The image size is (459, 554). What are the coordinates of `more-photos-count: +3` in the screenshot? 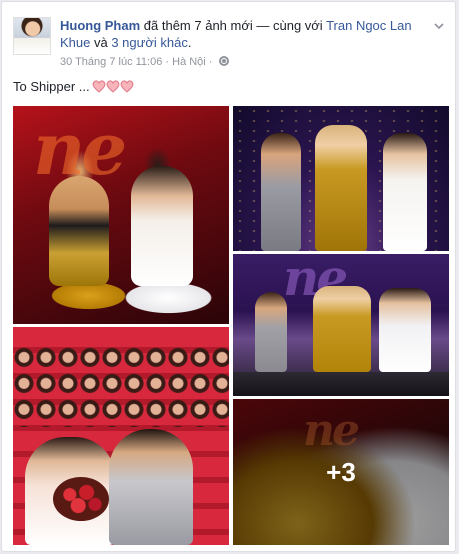 It's located at (341, 472).